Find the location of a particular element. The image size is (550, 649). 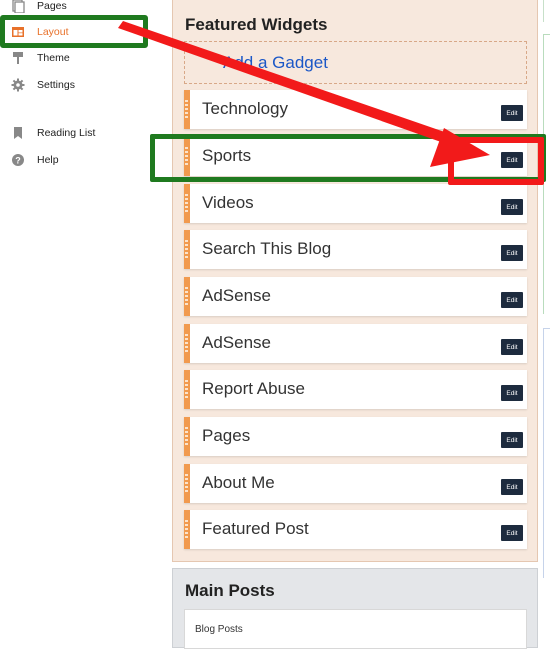

settings-icon is located at coordinates (18, 85).